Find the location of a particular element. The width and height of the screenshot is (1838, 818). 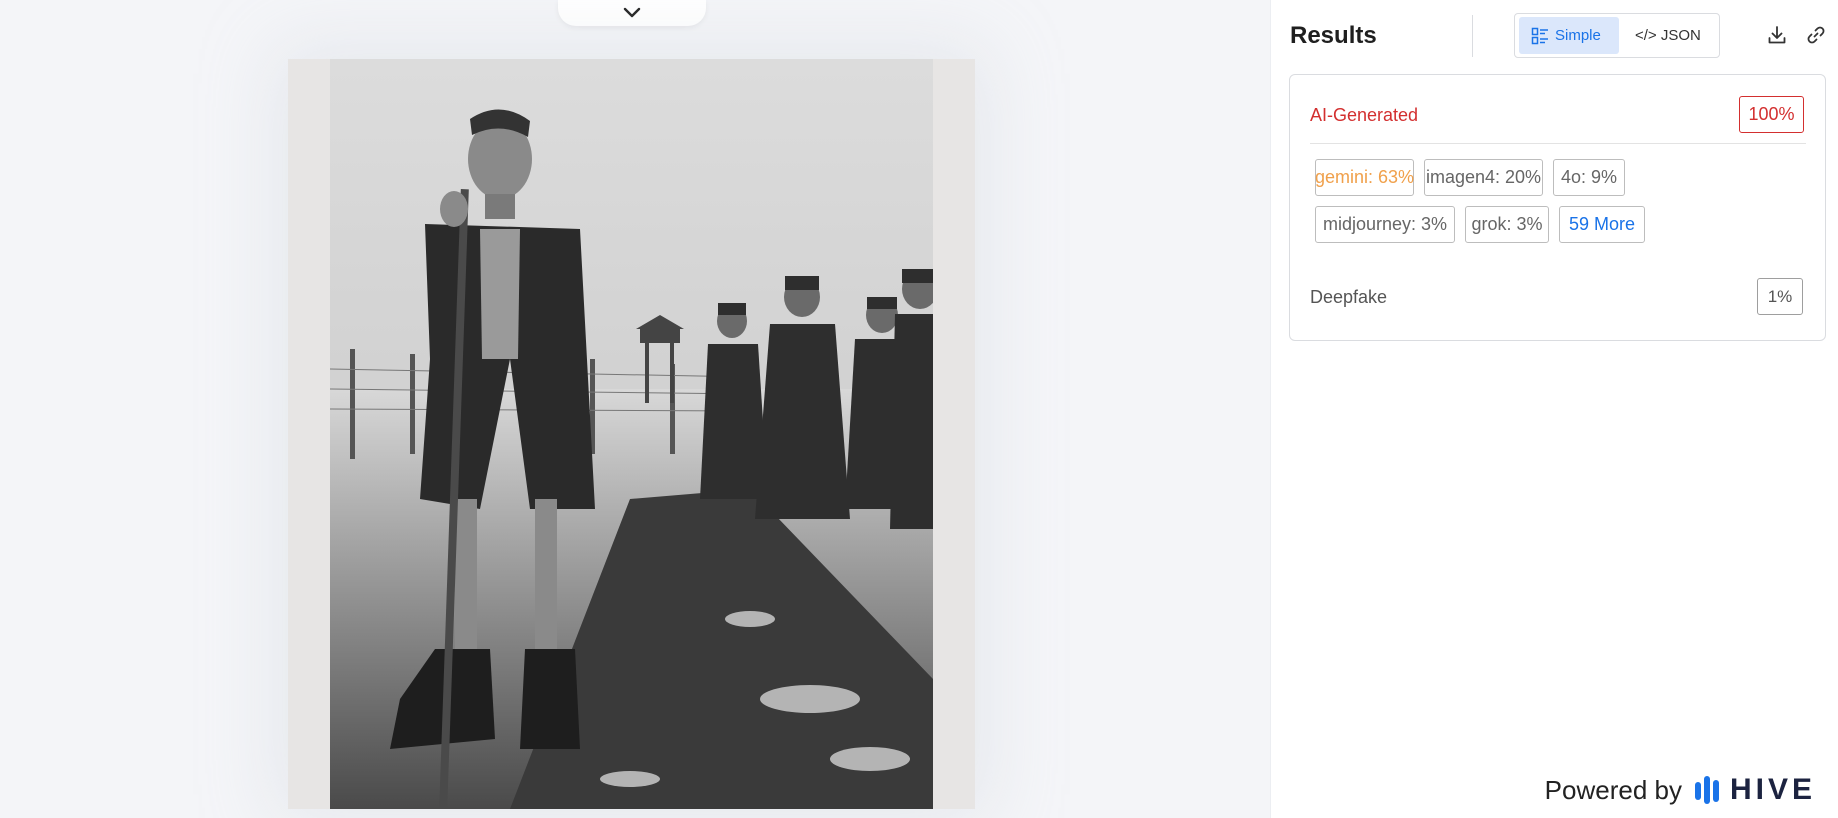

link-icon is located at coordinates (1816, 35).